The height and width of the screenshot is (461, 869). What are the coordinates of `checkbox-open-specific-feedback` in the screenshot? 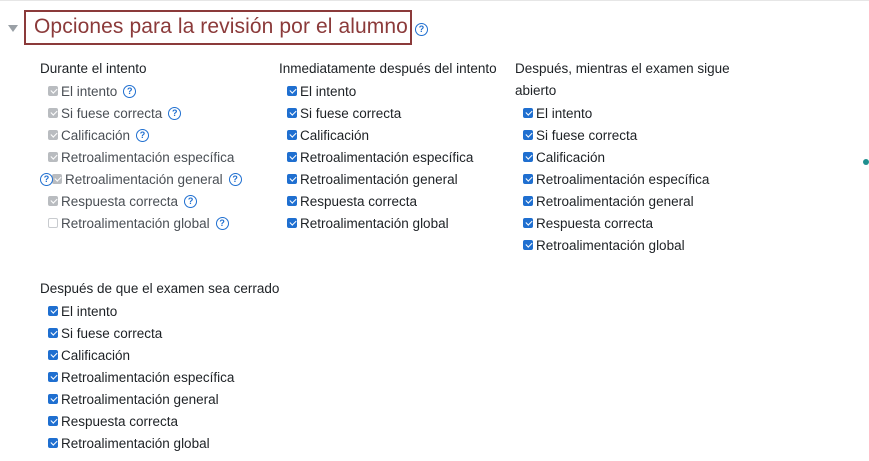 It's located at (528, 179).